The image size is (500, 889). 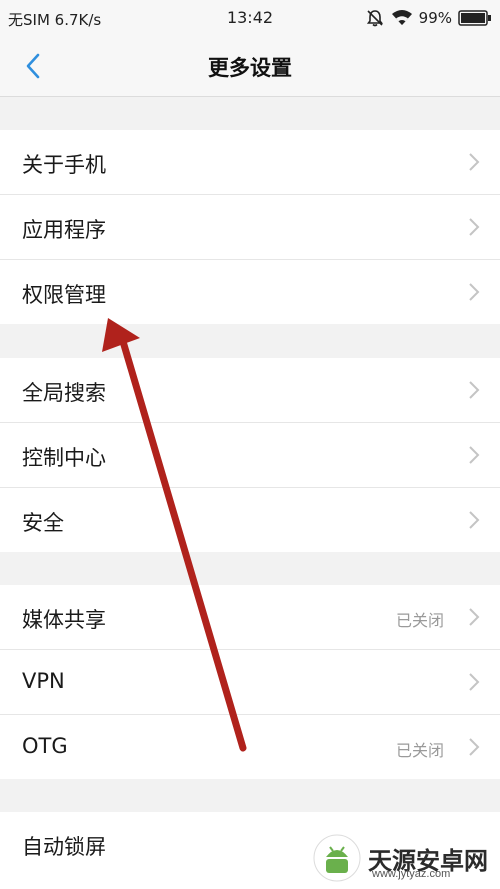 I want to click on settings-item-otg: OTG 已关闭, so click(x=250, y=747).